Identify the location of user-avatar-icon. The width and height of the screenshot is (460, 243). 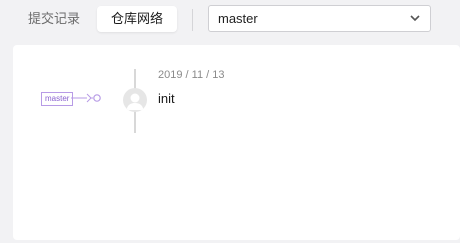
(135, 100).